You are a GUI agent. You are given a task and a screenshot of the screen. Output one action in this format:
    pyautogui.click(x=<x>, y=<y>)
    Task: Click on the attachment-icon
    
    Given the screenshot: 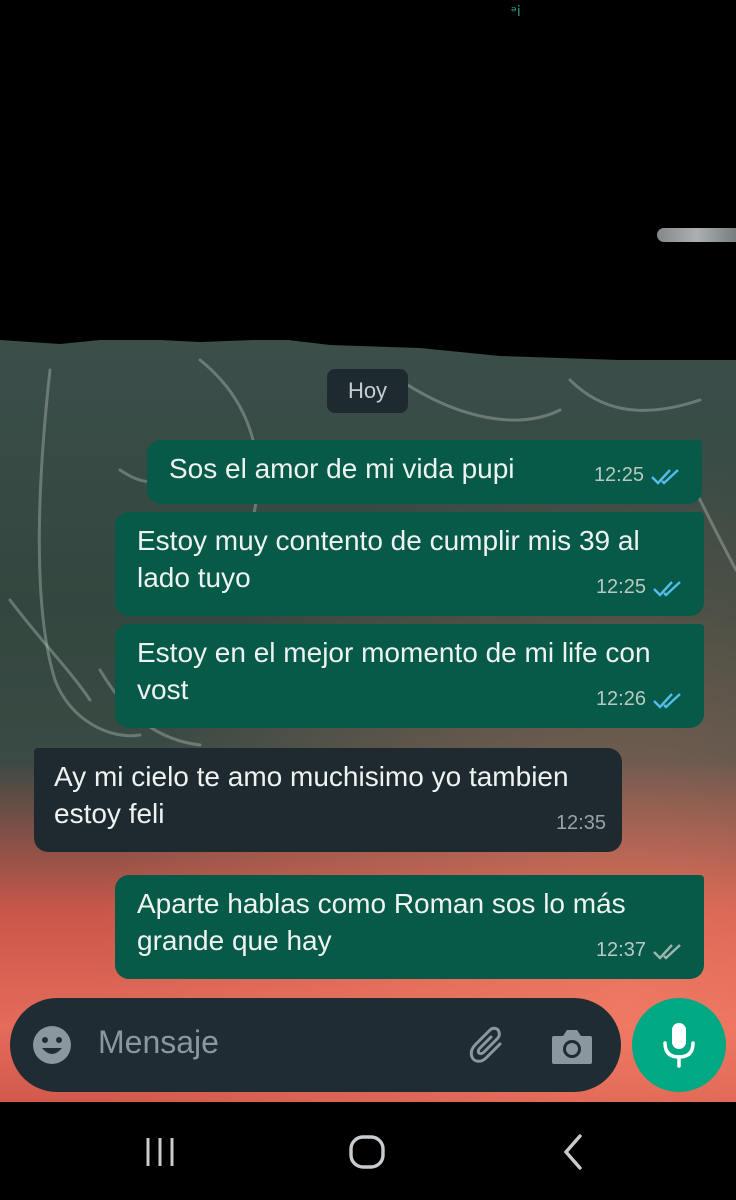 What is the action you would take?
    pyautogui.click(x=489, y=1047)
    